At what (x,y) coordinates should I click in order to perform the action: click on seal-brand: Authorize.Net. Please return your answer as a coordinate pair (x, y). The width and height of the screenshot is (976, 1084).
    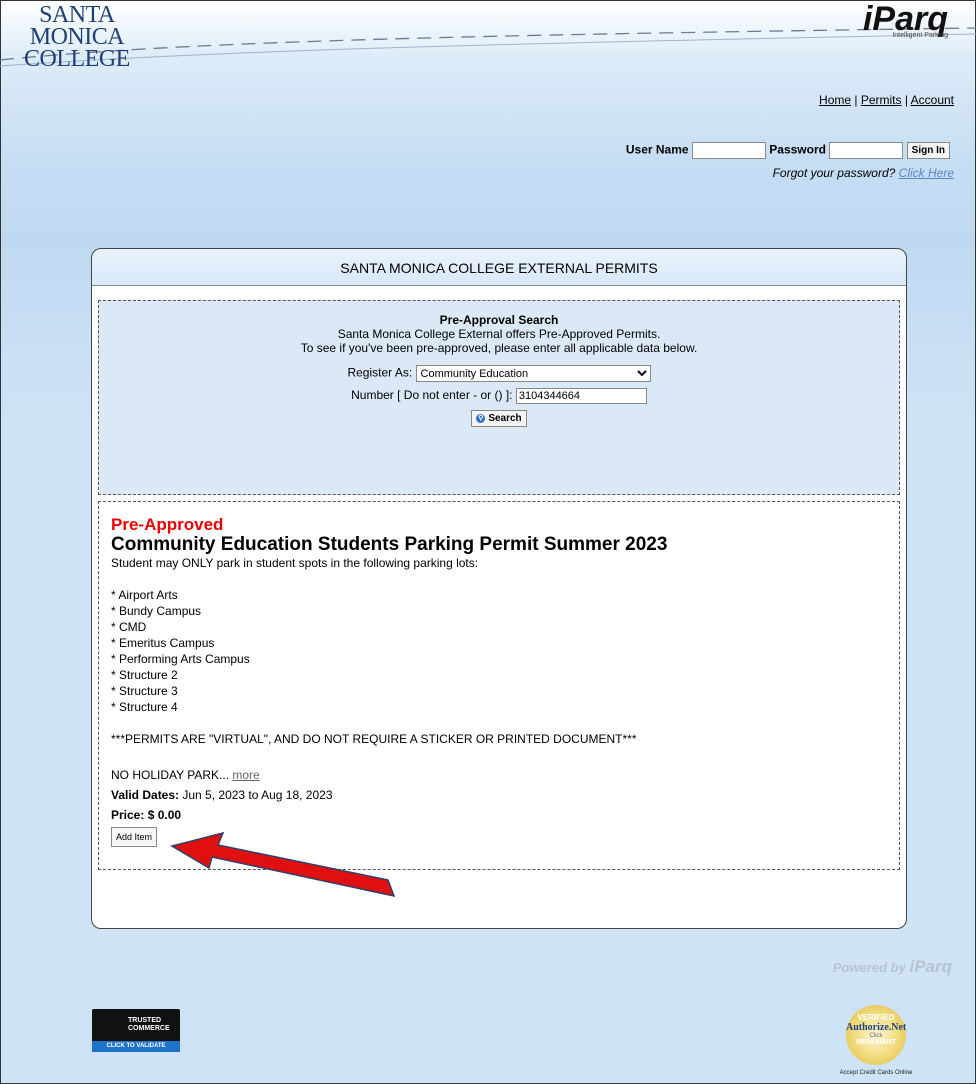
    Looking at the image, I should click on (876, 1027).